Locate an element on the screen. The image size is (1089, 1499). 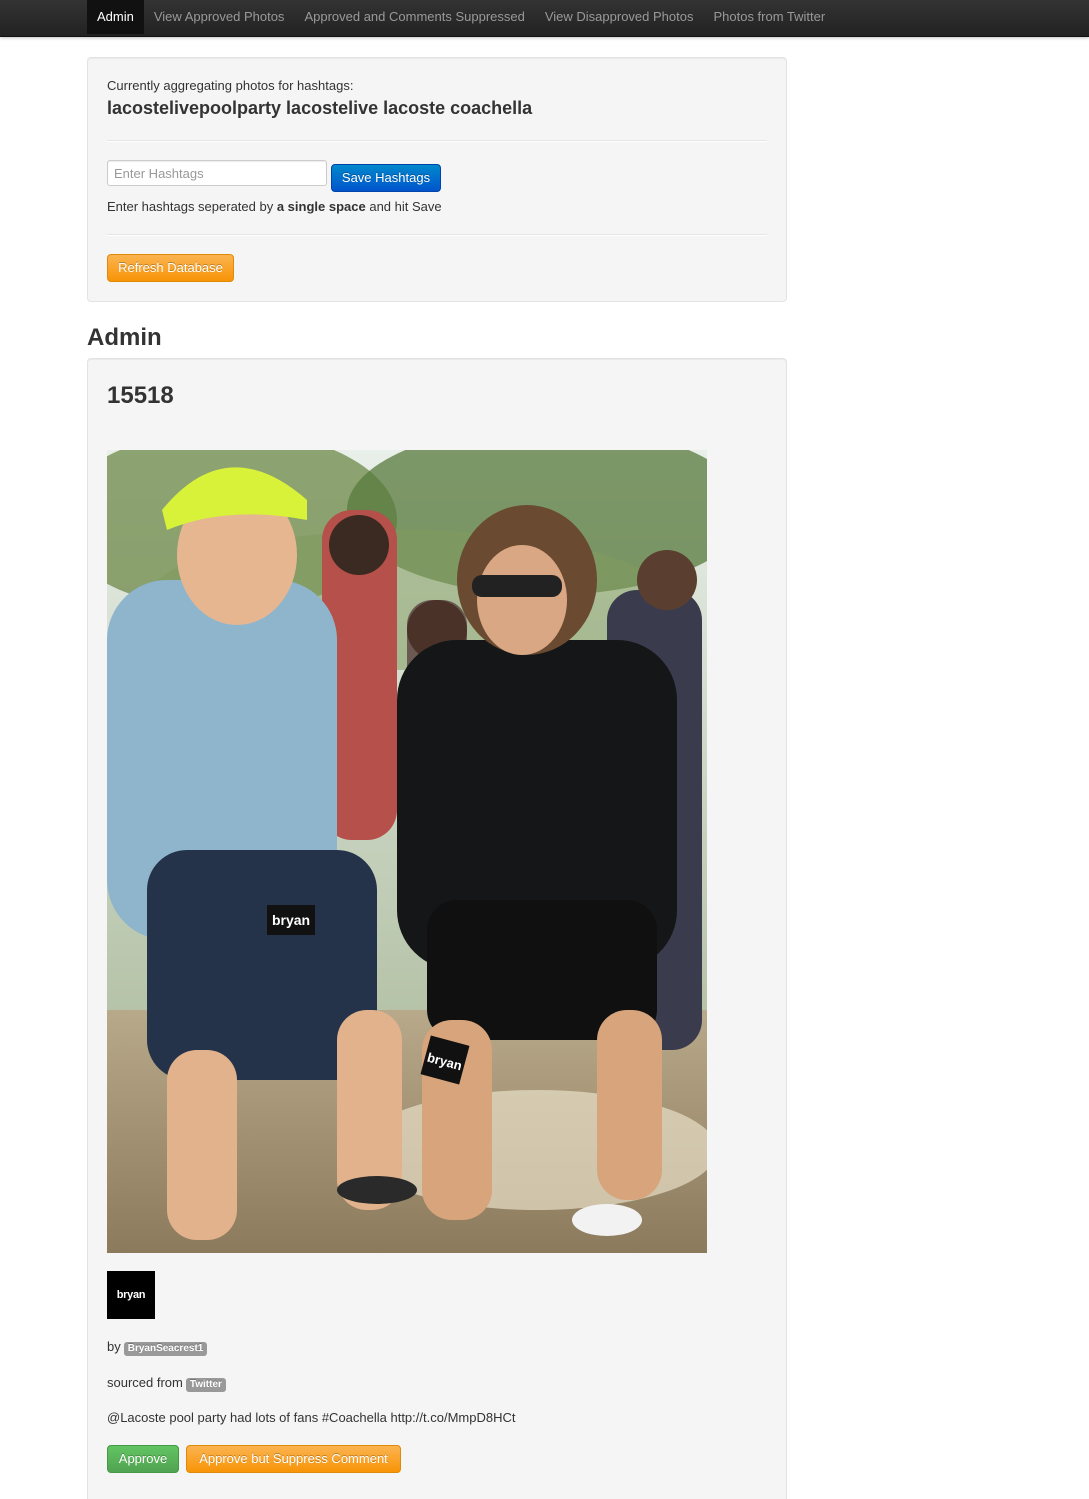
author-line: by BryanSeacrest1 is located at coordinates (157, 1347).